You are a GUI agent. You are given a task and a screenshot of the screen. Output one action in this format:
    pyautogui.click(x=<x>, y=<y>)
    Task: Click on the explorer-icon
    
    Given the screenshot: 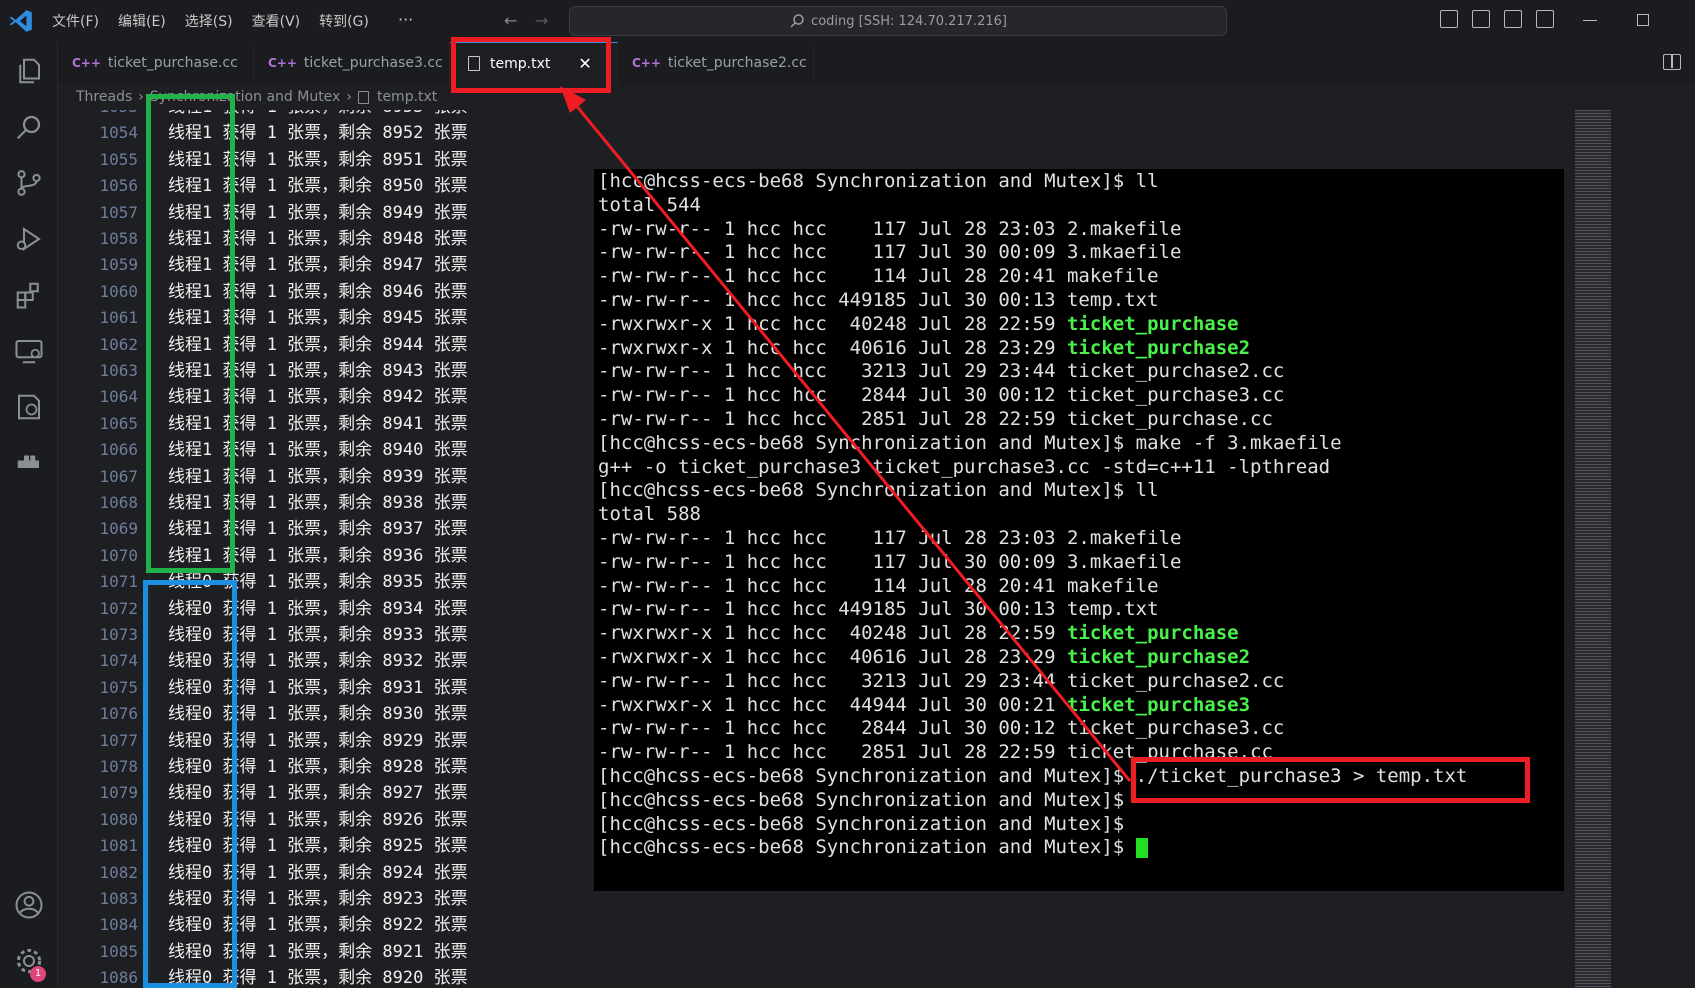 What is the action you would take?
    pyautogui.click(x=29, y=71)
    